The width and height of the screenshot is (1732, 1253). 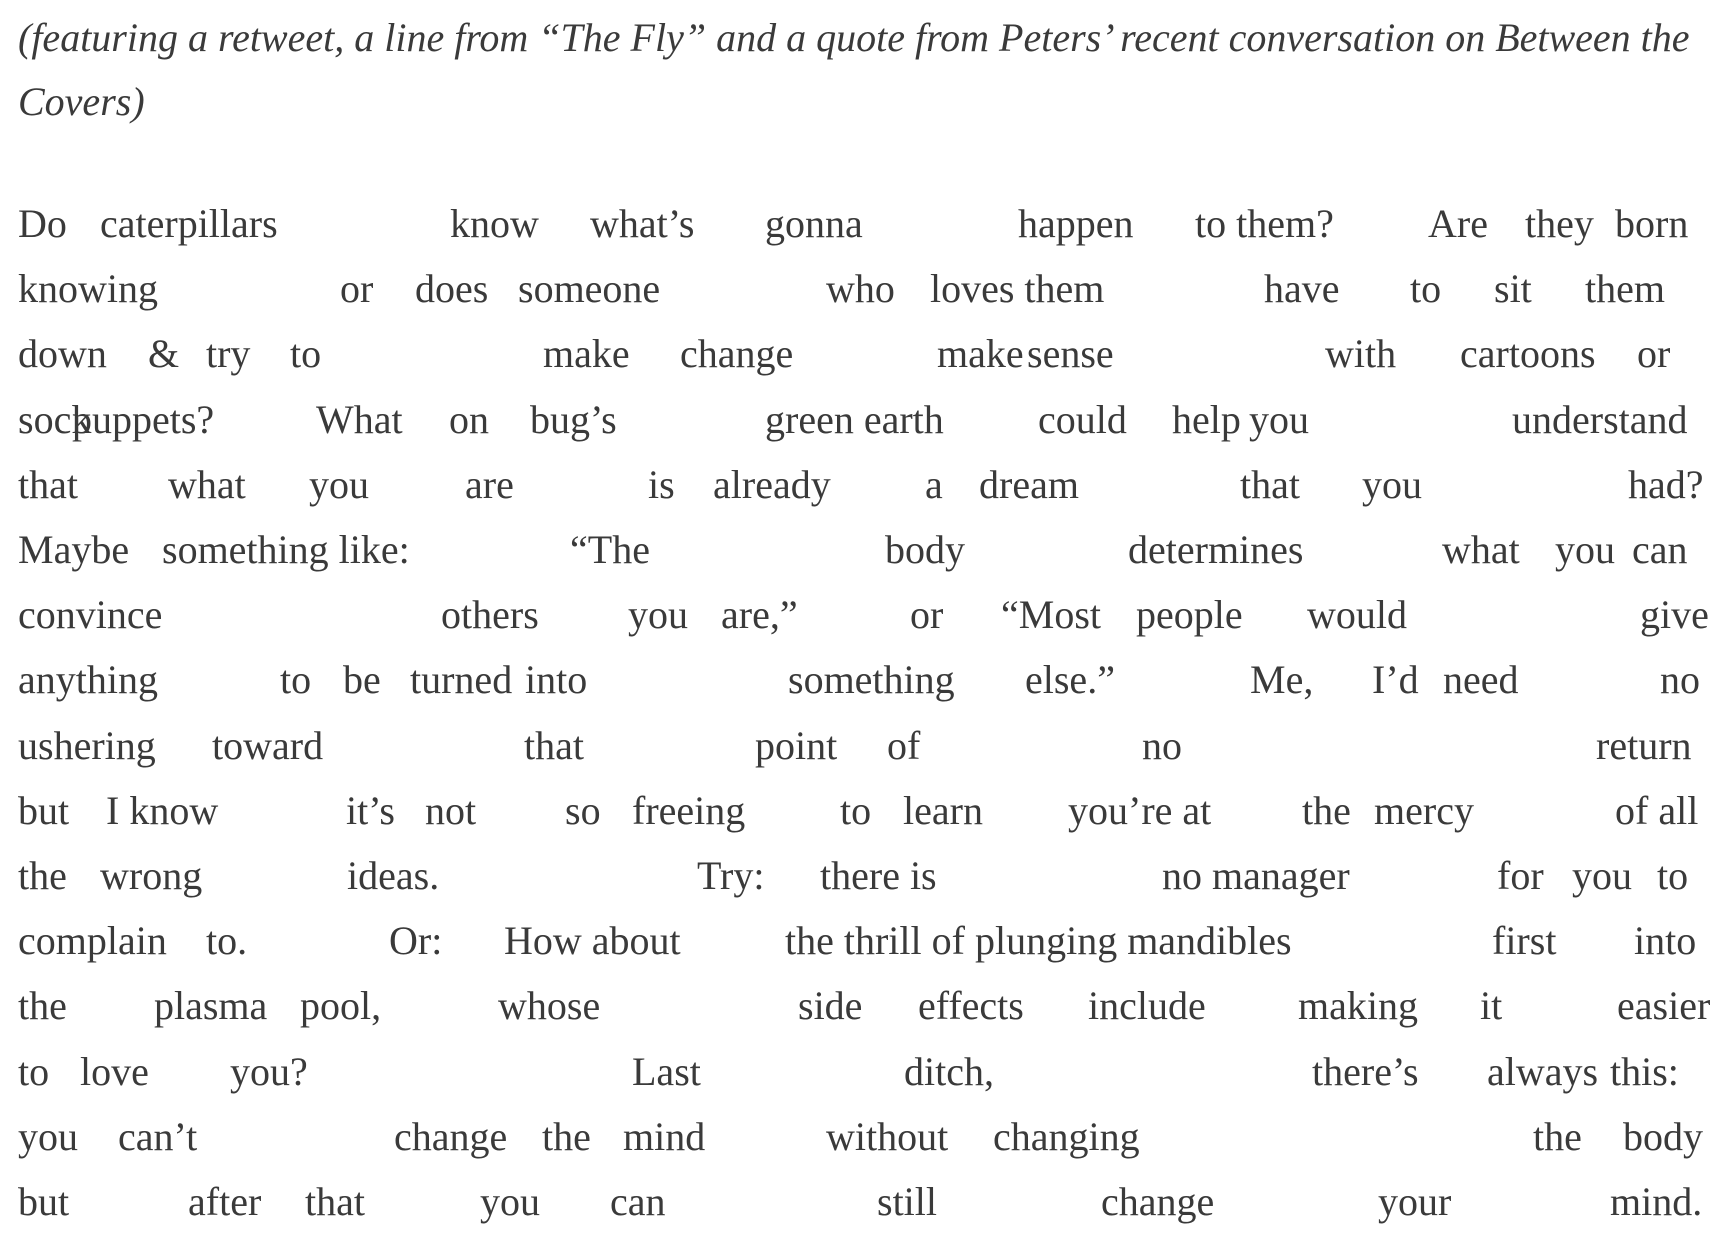 I want to click on poem-word: first, so click(x=1524, y=941).